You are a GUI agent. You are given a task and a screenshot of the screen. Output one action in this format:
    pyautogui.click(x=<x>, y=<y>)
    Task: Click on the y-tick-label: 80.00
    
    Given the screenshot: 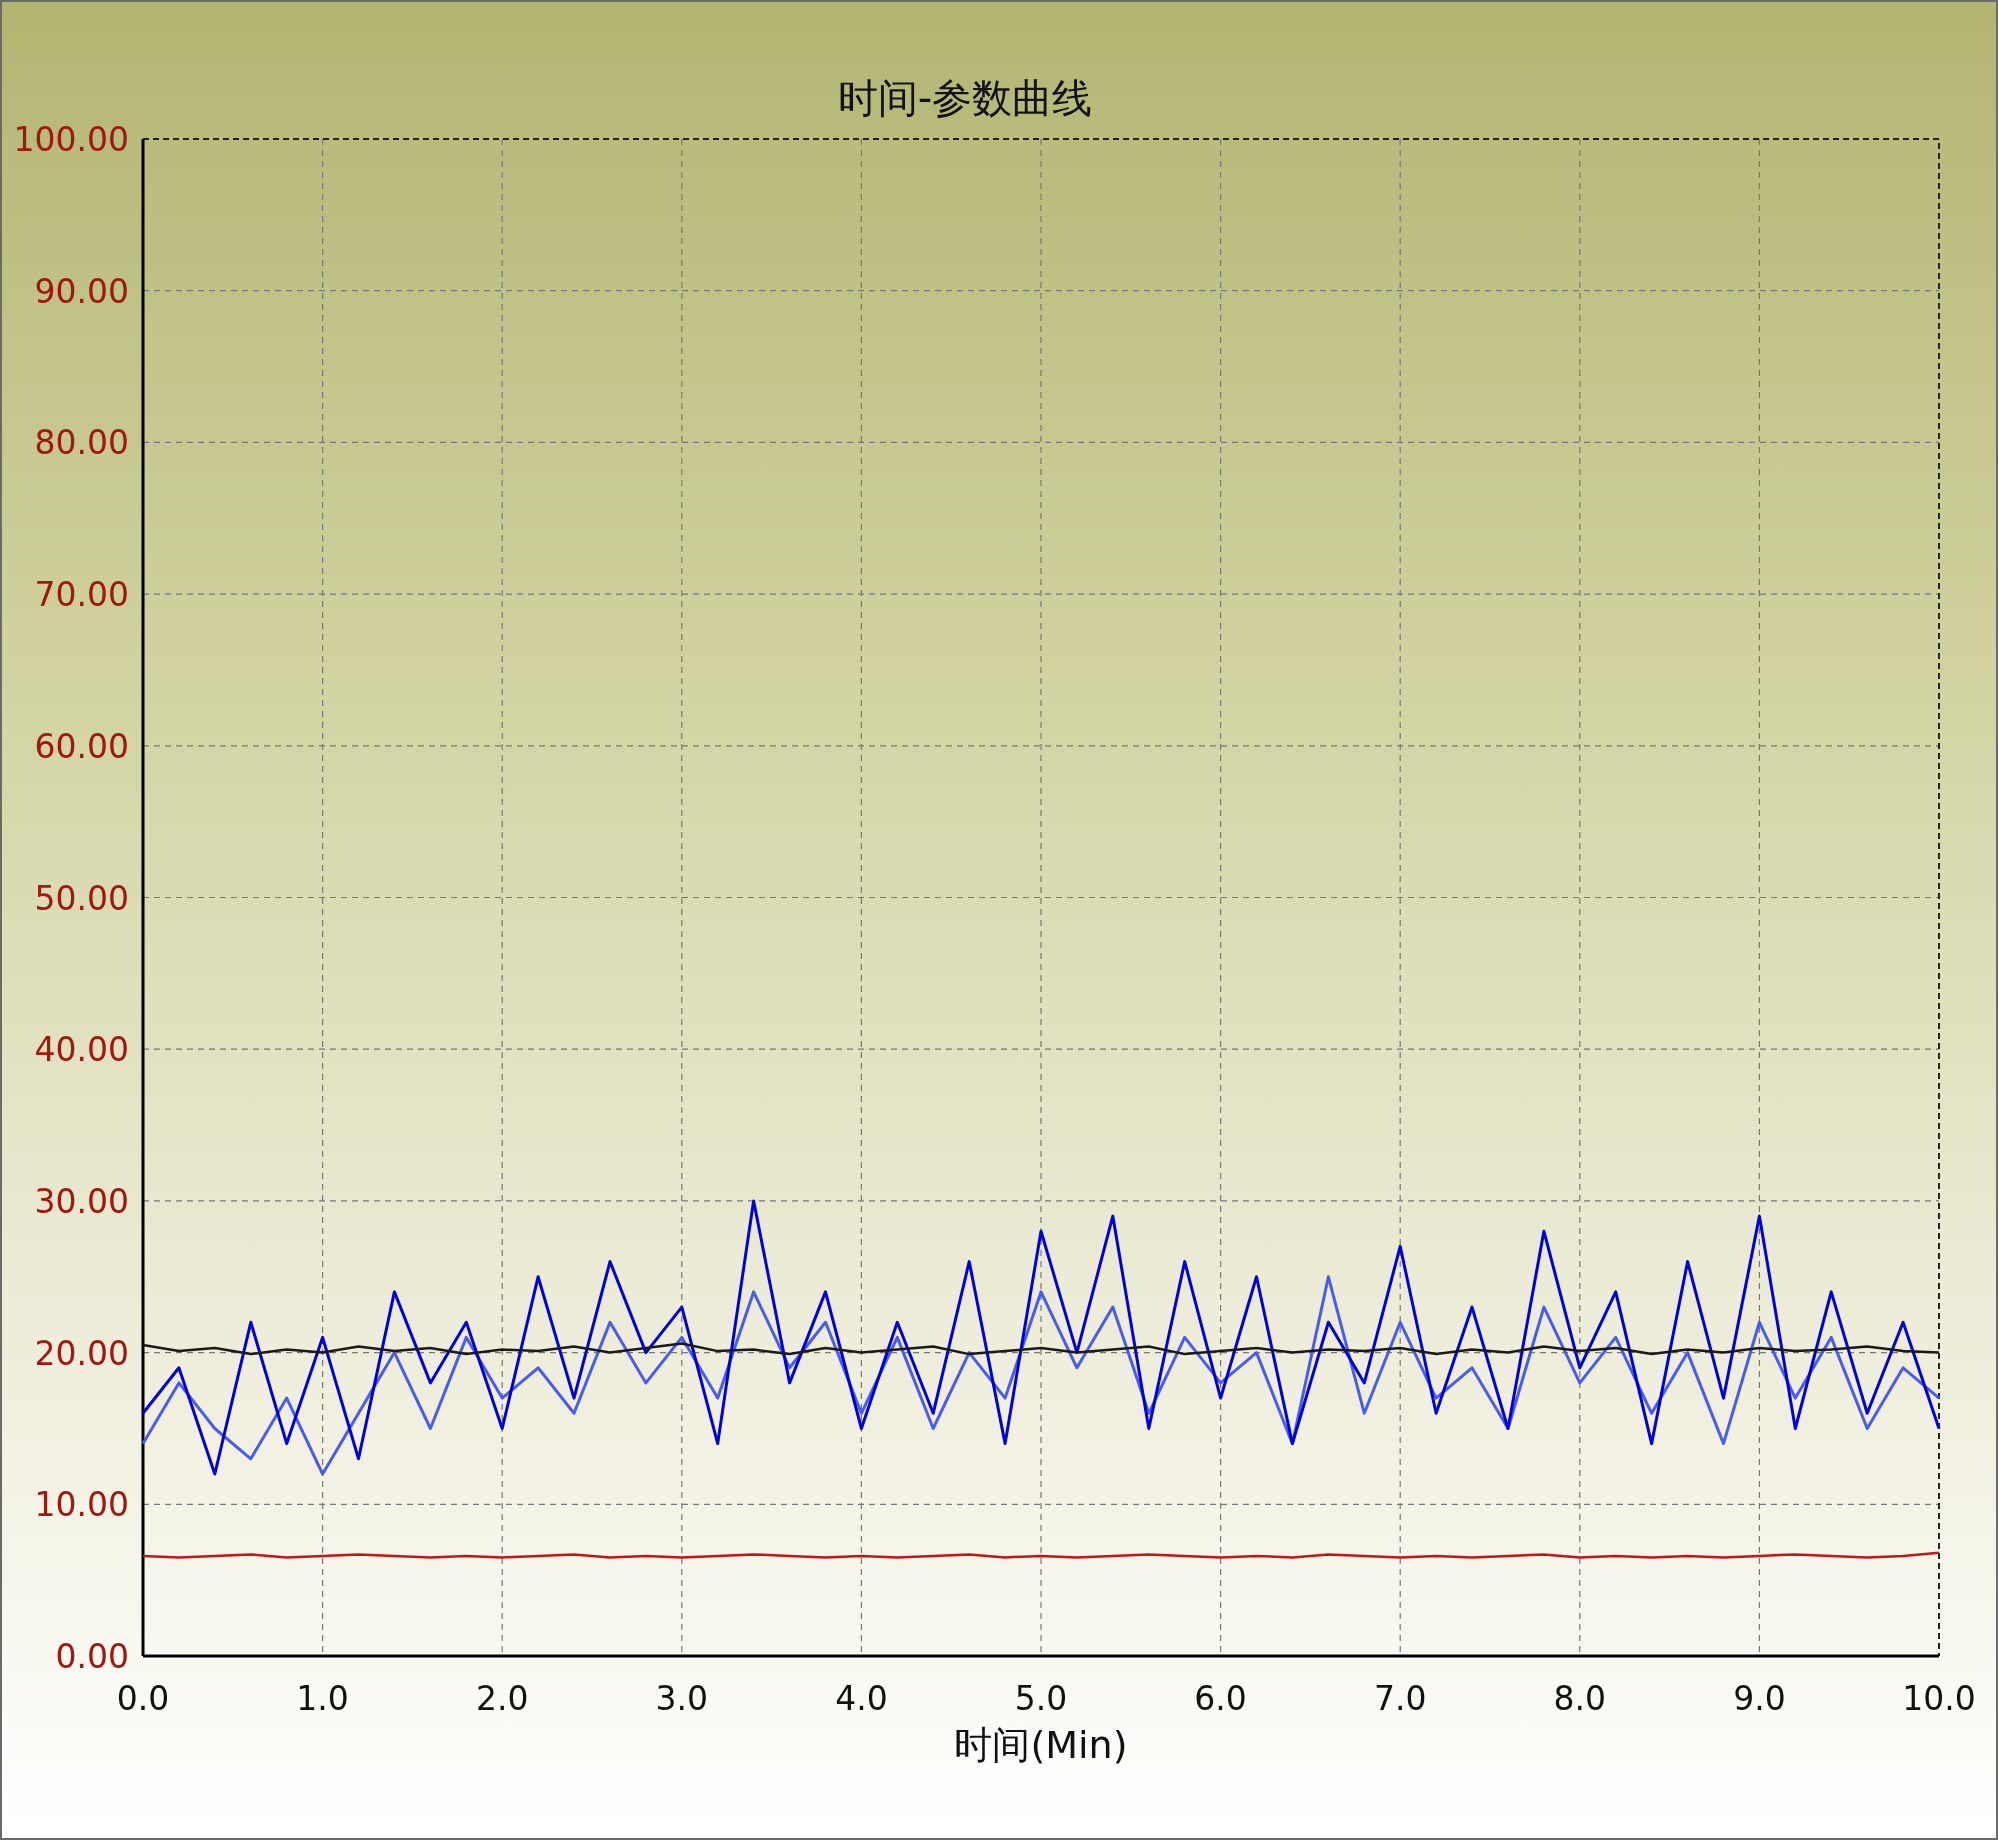 What is the action you would take?
    pyautogui.click(x=81, y=443)
    